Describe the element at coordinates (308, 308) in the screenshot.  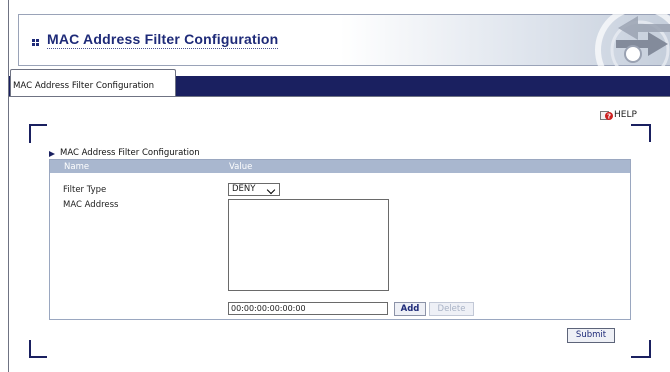
I see `mac-address-input: 00:00:00:00:00:00` at that location.